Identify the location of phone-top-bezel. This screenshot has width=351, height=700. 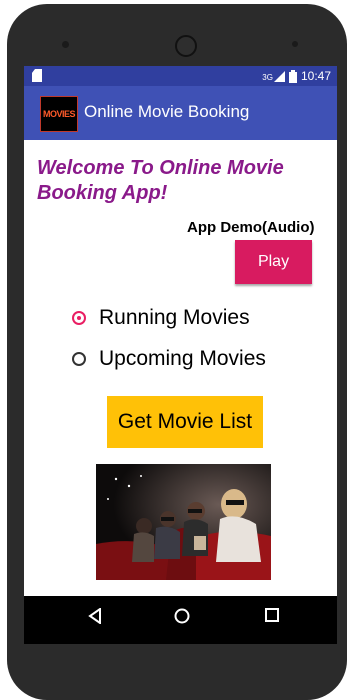
(177, 34).